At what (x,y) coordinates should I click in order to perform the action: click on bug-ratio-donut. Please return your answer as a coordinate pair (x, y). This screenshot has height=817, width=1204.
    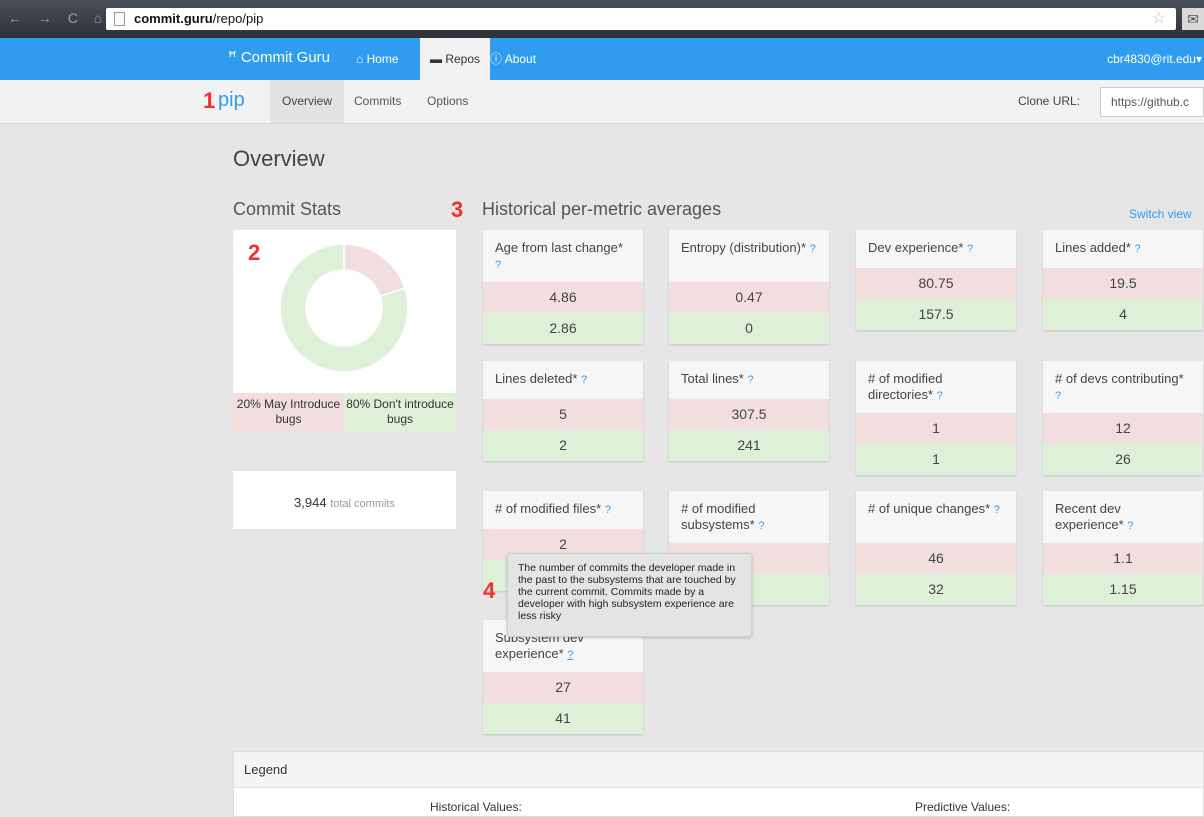
    Looking at the image, I should click on (344, 308).